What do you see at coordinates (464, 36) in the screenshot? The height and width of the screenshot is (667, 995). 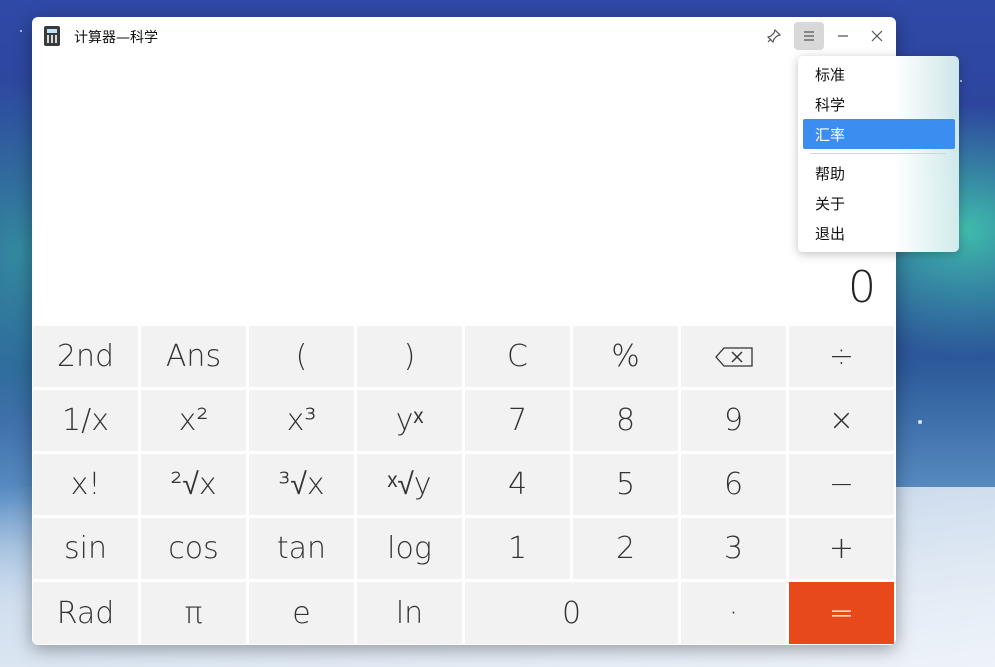 I see `titlebar: 计算器—科学` at bounding box center [464, 36].